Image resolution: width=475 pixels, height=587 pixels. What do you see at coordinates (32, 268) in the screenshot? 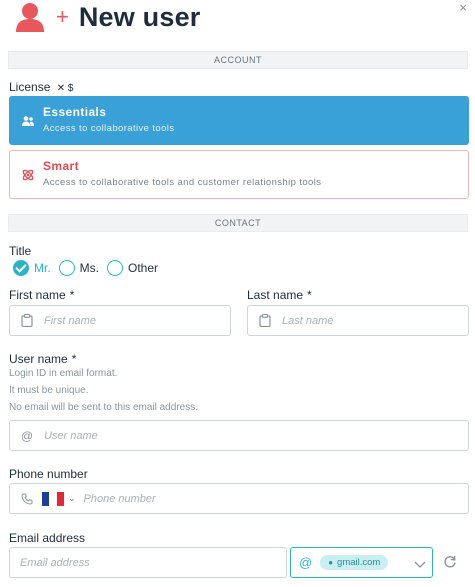
I see `radio-mr: Mr.` at bounding box center [32, 268].